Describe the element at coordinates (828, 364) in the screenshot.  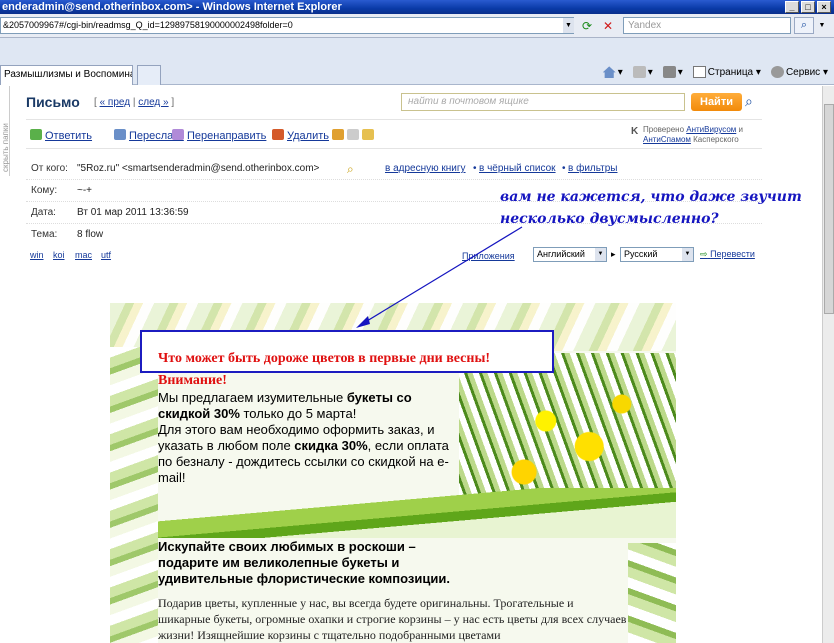
I see `vertical-scrollbar` at that location.